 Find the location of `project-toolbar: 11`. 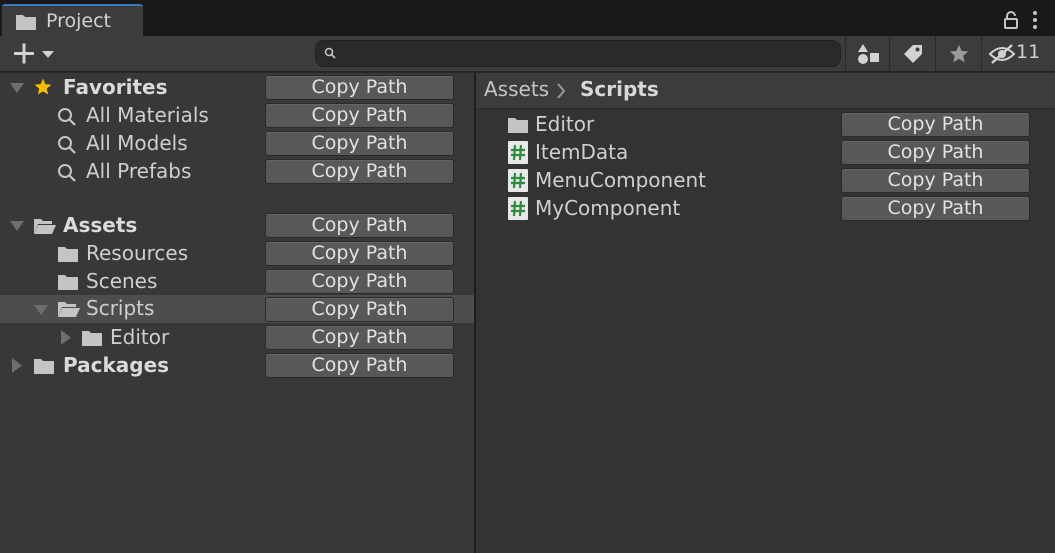

project-toolbar: 11 is located at coordinates (527, 54).